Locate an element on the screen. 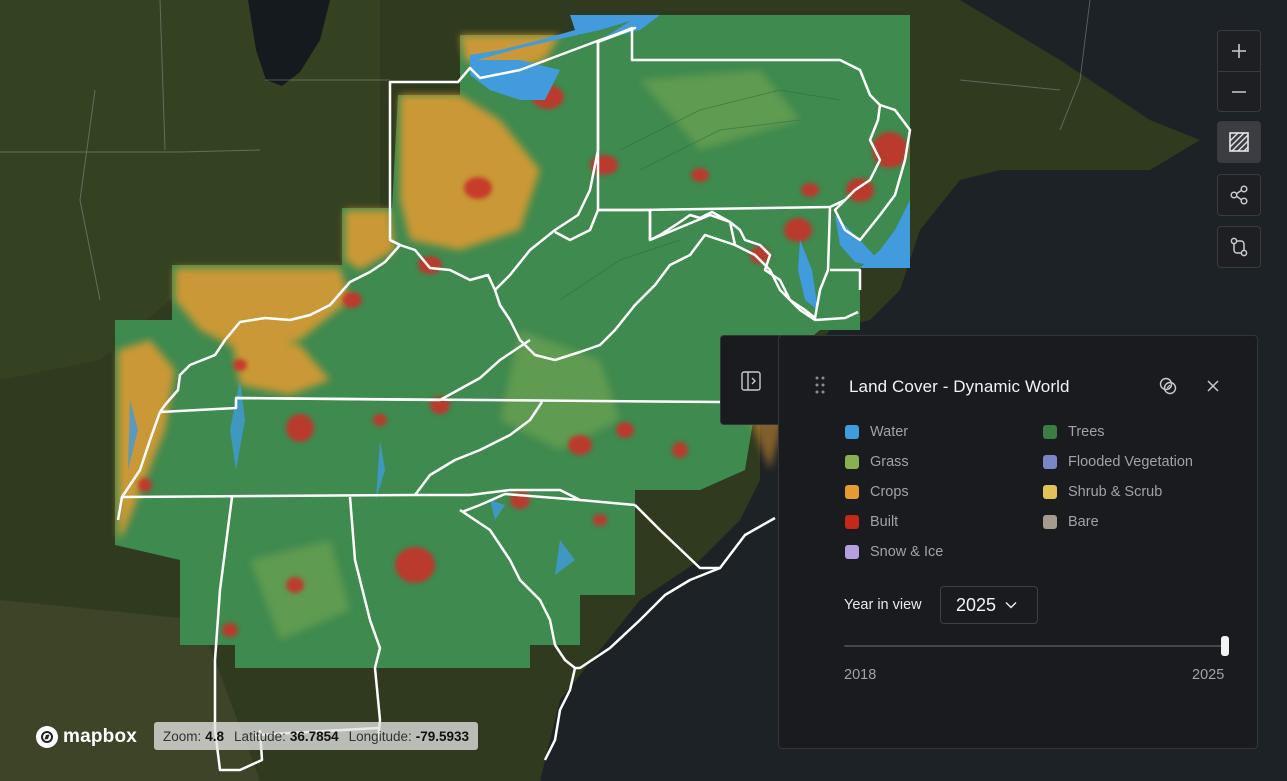  close-icon is located at coordinates (1213, 386).